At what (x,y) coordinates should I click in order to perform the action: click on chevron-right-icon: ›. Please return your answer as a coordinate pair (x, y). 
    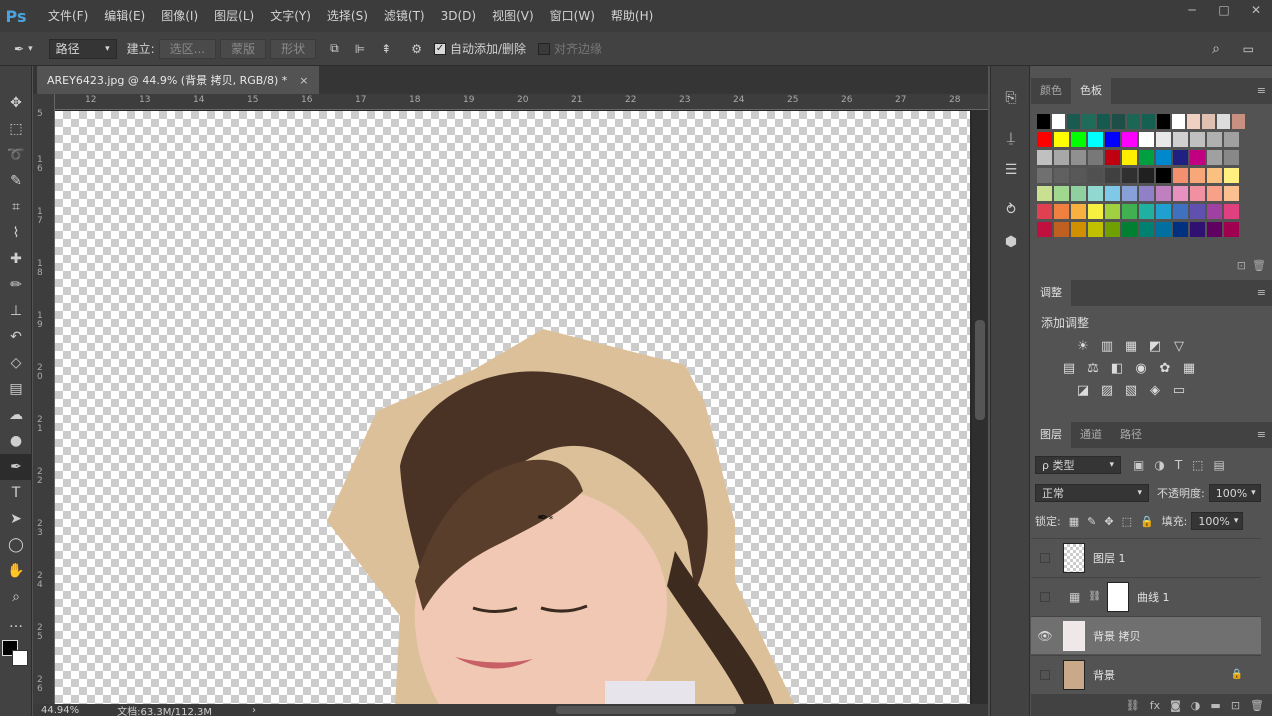
    Looking at the image, I should click on (254, 710).